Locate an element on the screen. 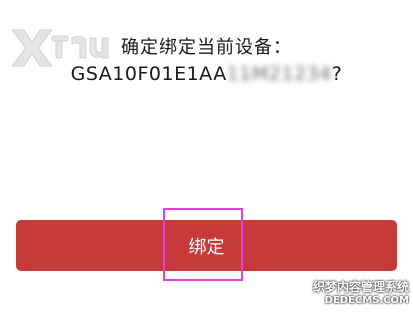 This screenshot has height=312, width=413. watermark-text: 织梦内容管理系统 DEDECMS.COM is located at coordinates (361, 294).